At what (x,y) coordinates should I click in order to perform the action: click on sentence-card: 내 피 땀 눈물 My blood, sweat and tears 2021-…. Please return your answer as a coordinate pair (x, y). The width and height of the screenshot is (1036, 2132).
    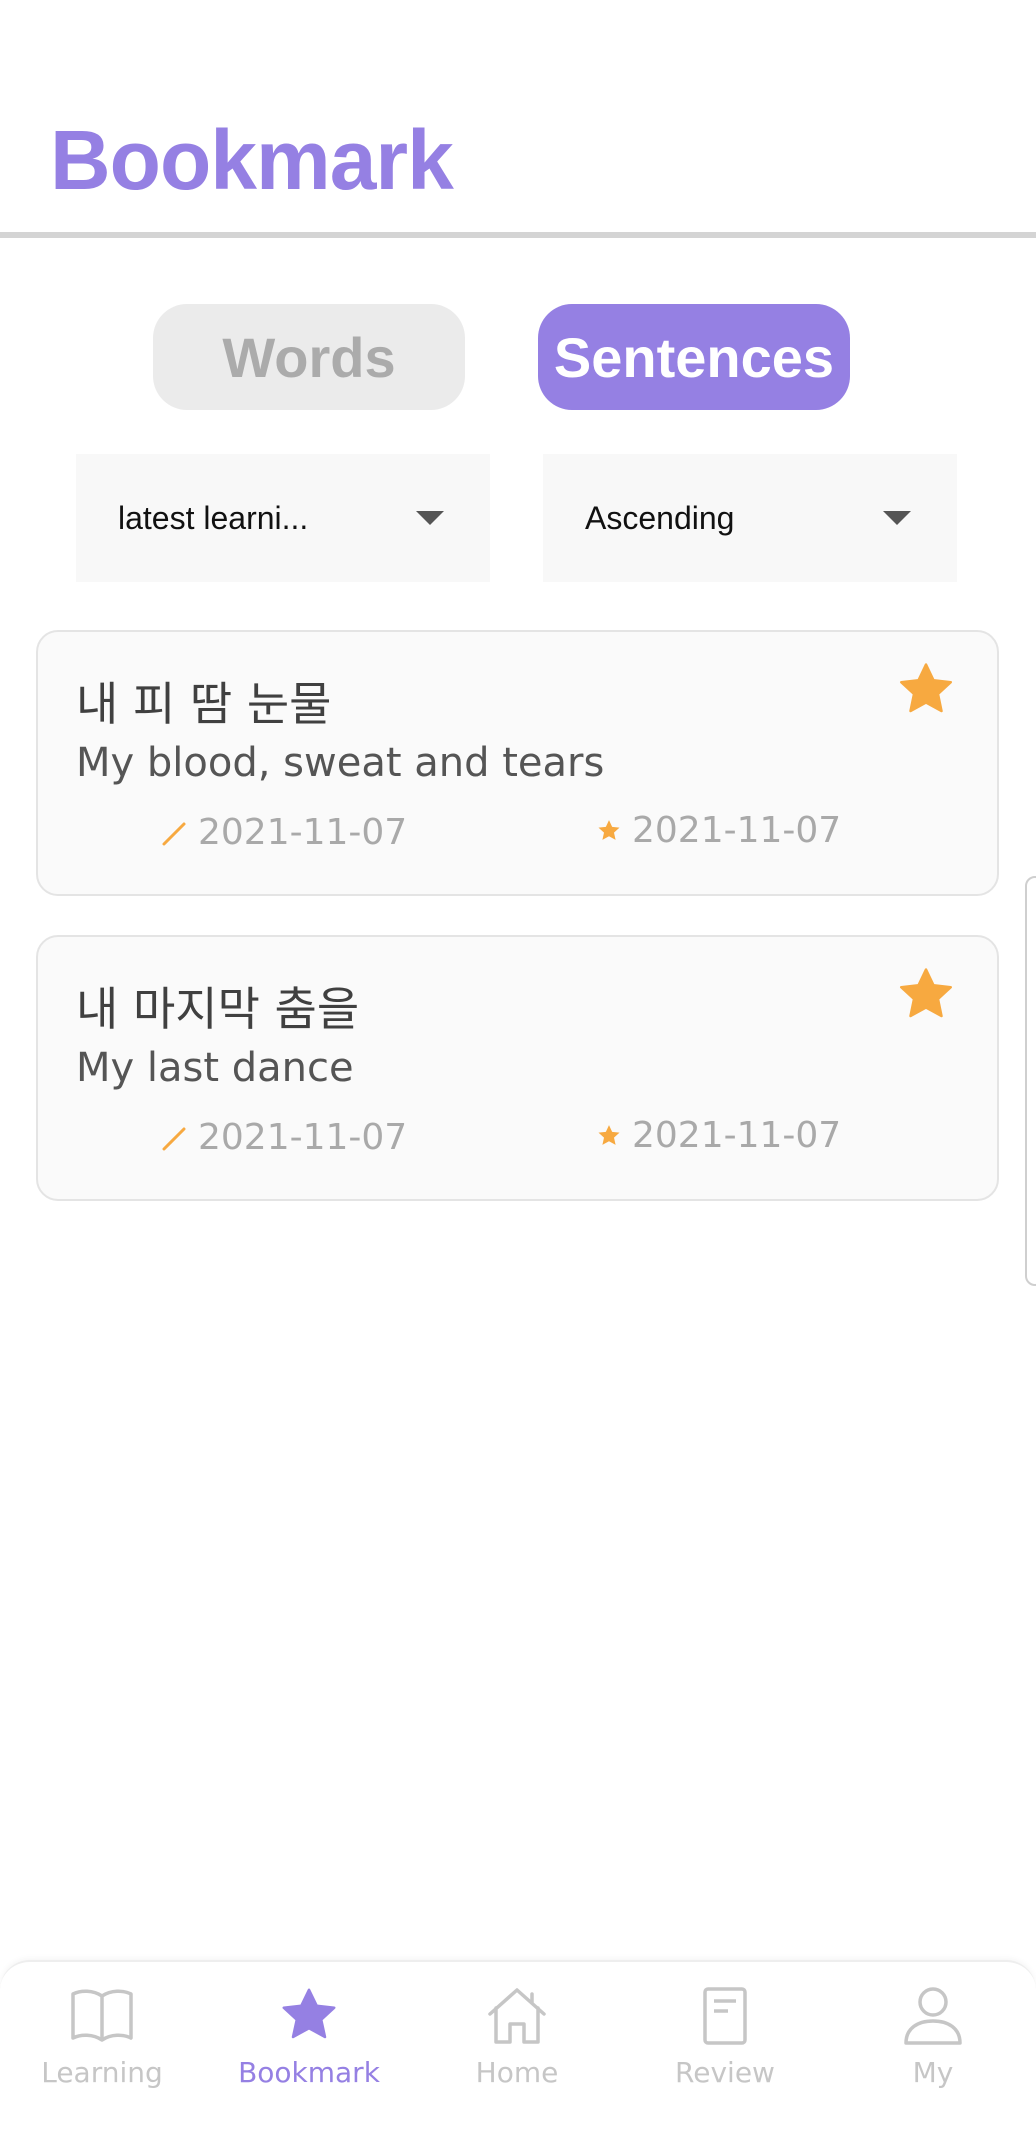
    Looking at the image, I should click on (517, 763).